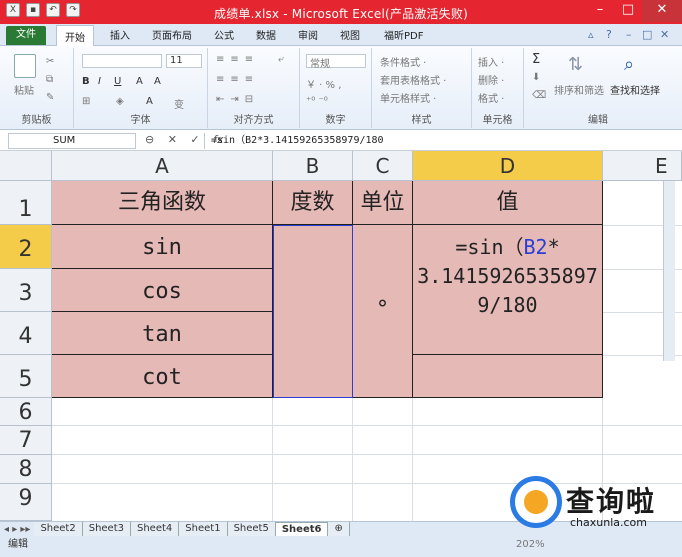 Image resolution: width=682 pixels, height=557 pixels. What do you see at coordinates (508, 203) in the screenshot?
I see `cell-d1: 值` at bounding box center [508, 203].